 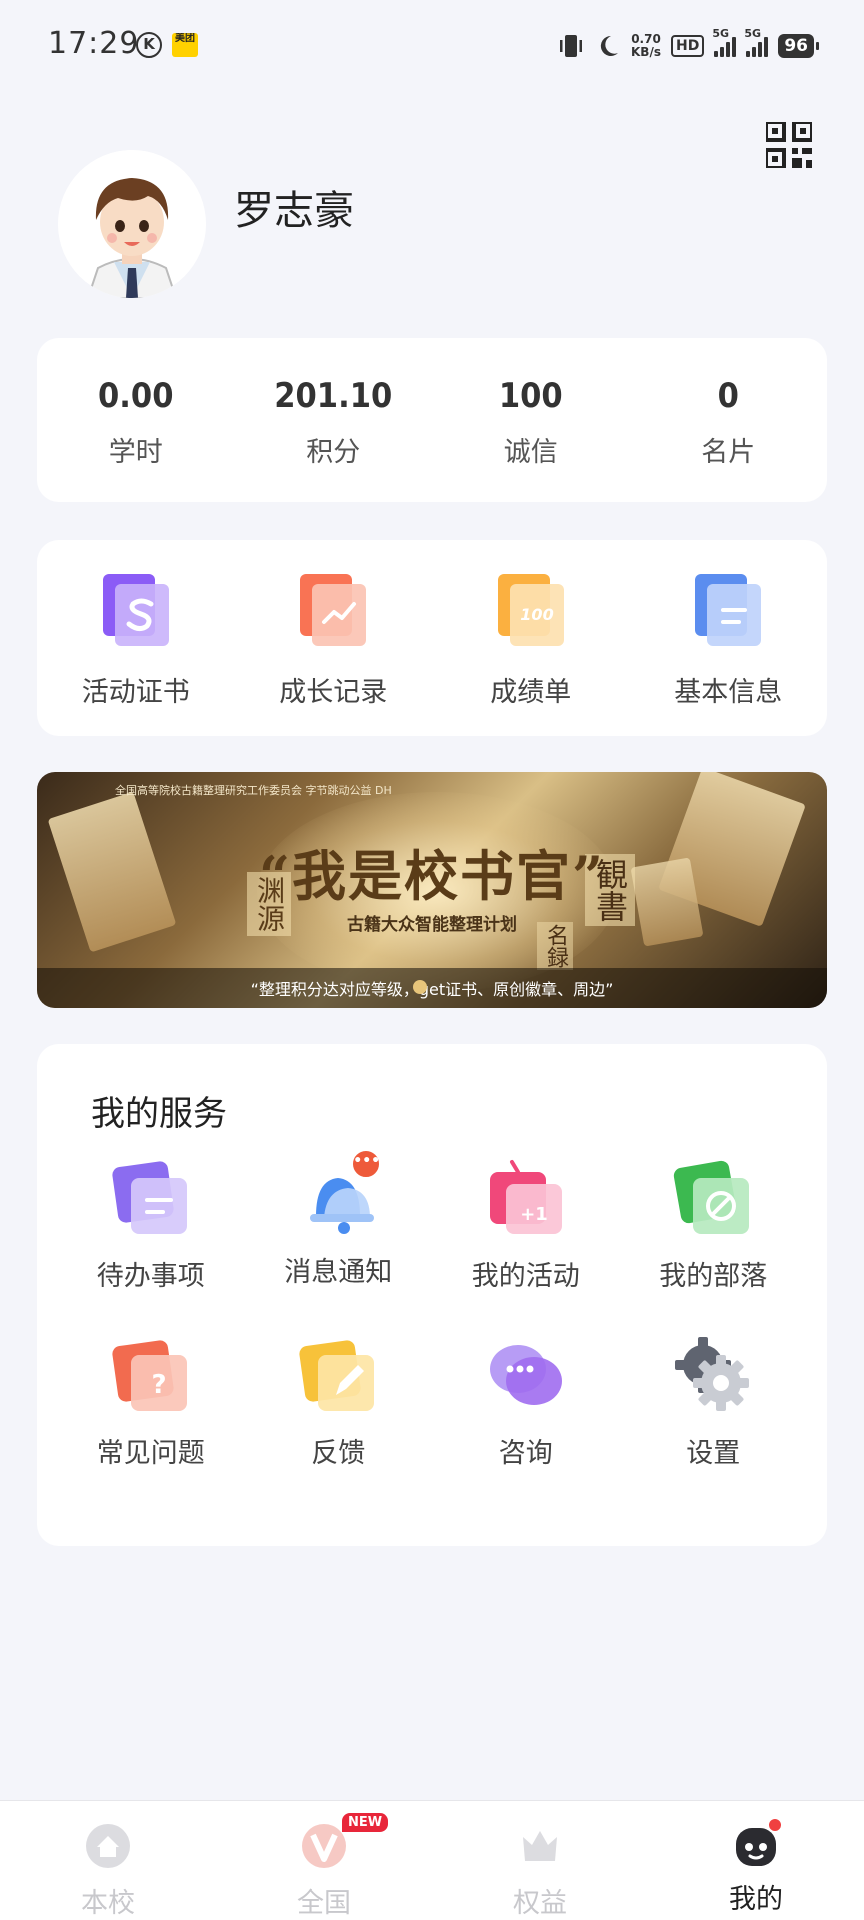 What do you see at coordinates (432, 989) in the screenshot?
I see `banner-caption: “整理积分达对应等级，get证书、原创徽章、周边”` at bounding box center [432, 989].